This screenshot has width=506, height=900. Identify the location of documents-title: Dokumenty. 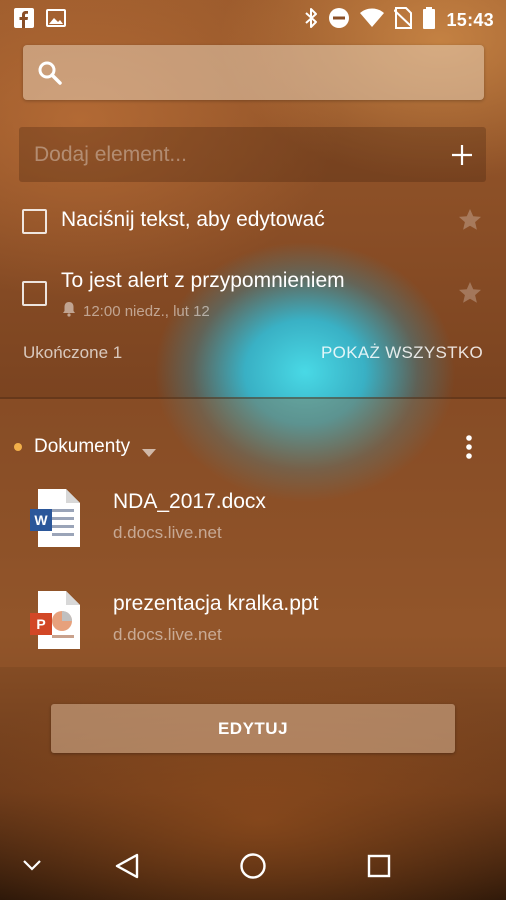
(82, 447).